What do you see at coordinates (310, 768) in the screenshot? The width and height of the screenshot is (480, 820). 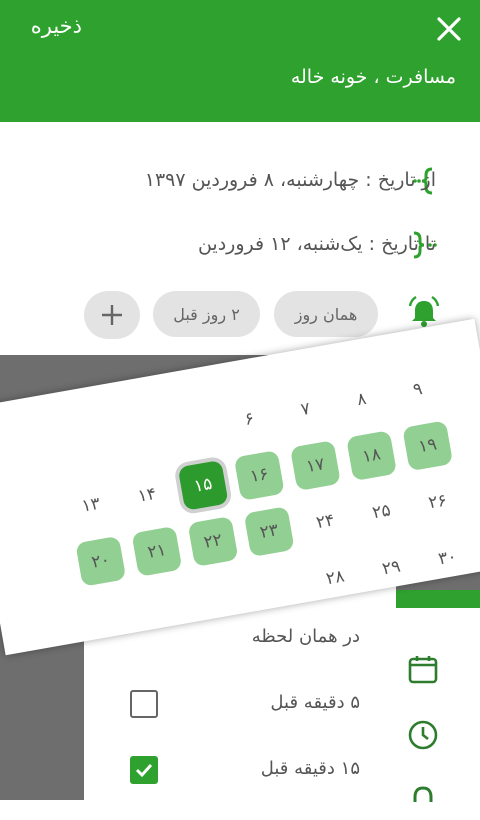 I see `option-15-min: ۱۵ دقیقه قبل` at bounding box center [310, 768].